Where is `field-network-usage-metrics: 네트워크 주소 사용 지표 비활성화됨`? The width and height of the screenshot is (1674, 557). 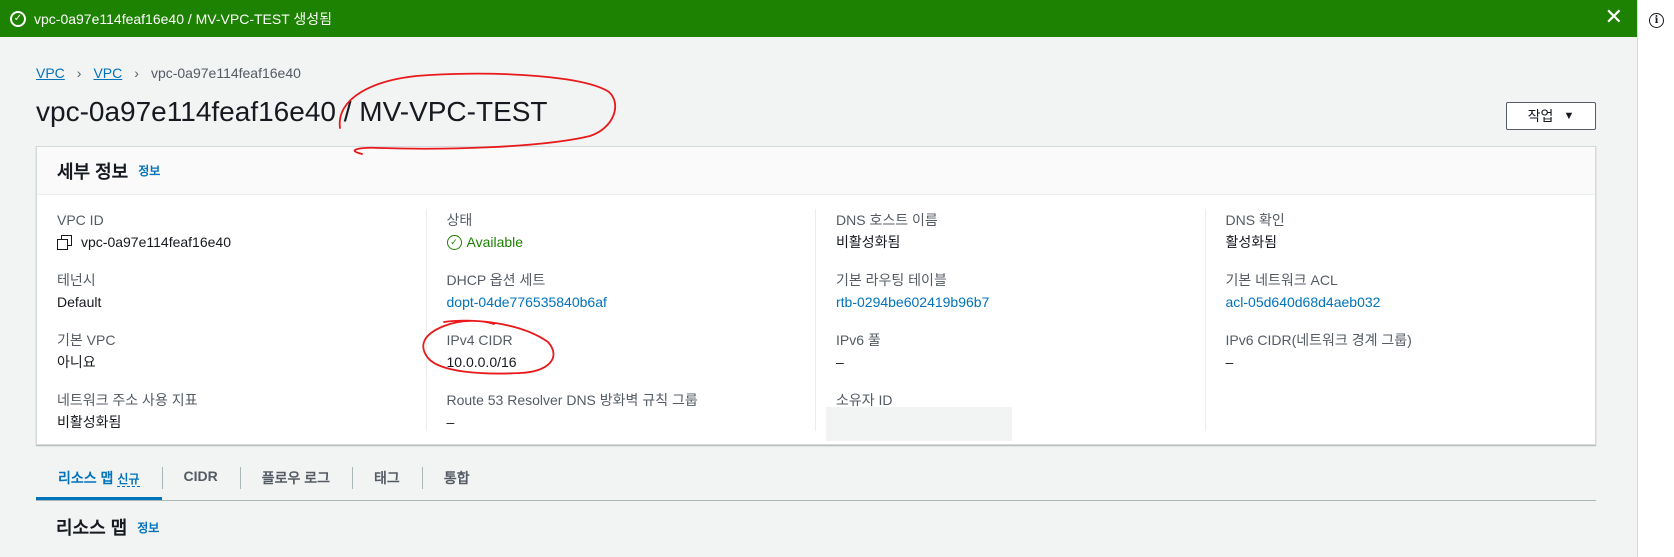
field-network-usage-metrics: 네트워크 주소 사용 지표 비활성화됨 is located at coordinates (241, 419).